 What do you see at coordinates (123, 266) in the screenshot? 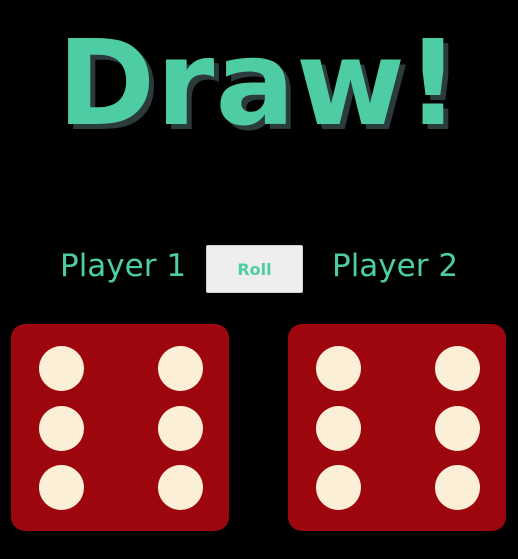
I see `player-1-label: Player 1` at bounding box center [123, 266].